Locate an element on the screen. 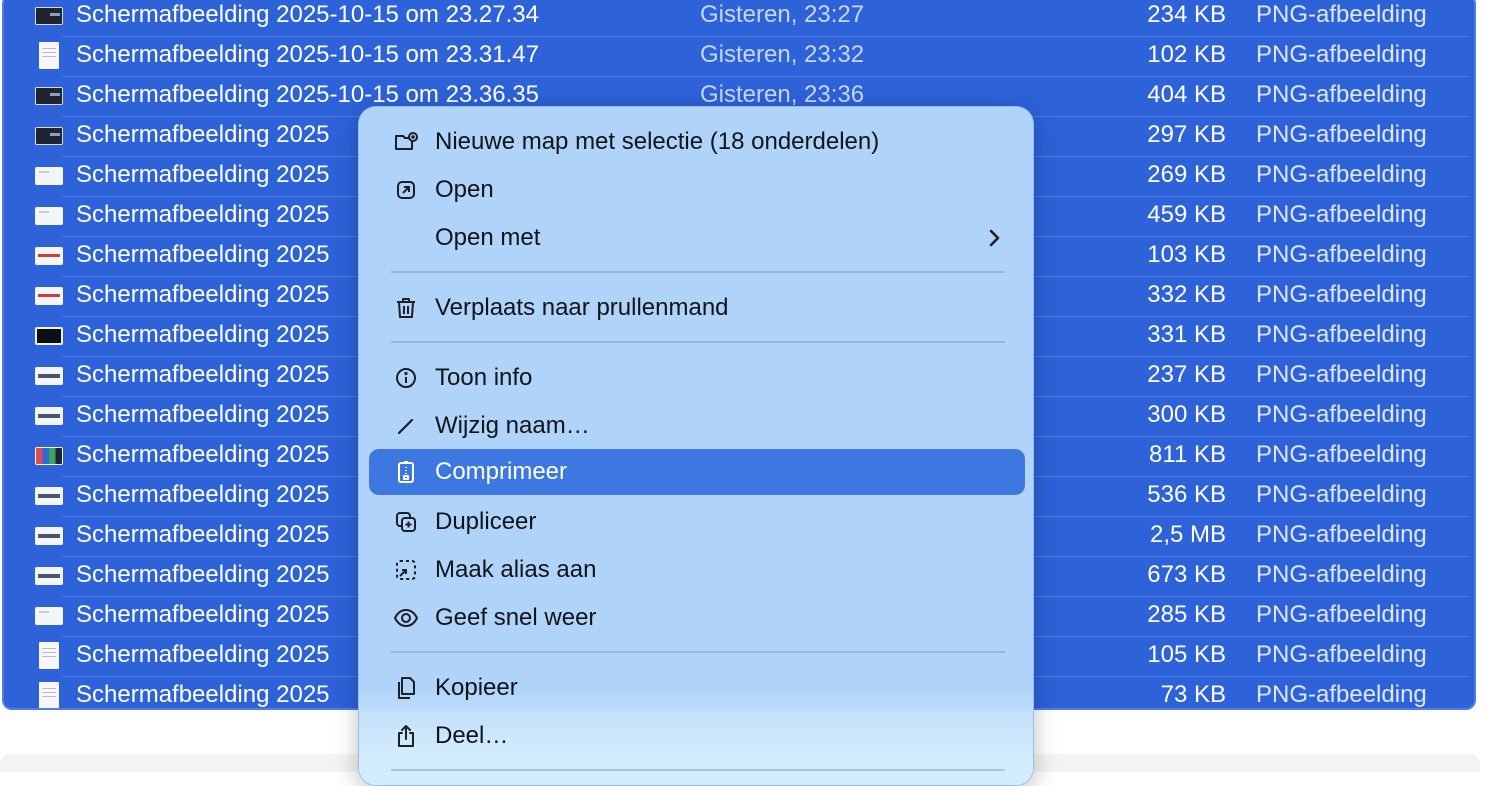 Image resolution: width=1488 pixels, height=786 pixels. file-size: 103 KB is located at coordinates (1186, 254).